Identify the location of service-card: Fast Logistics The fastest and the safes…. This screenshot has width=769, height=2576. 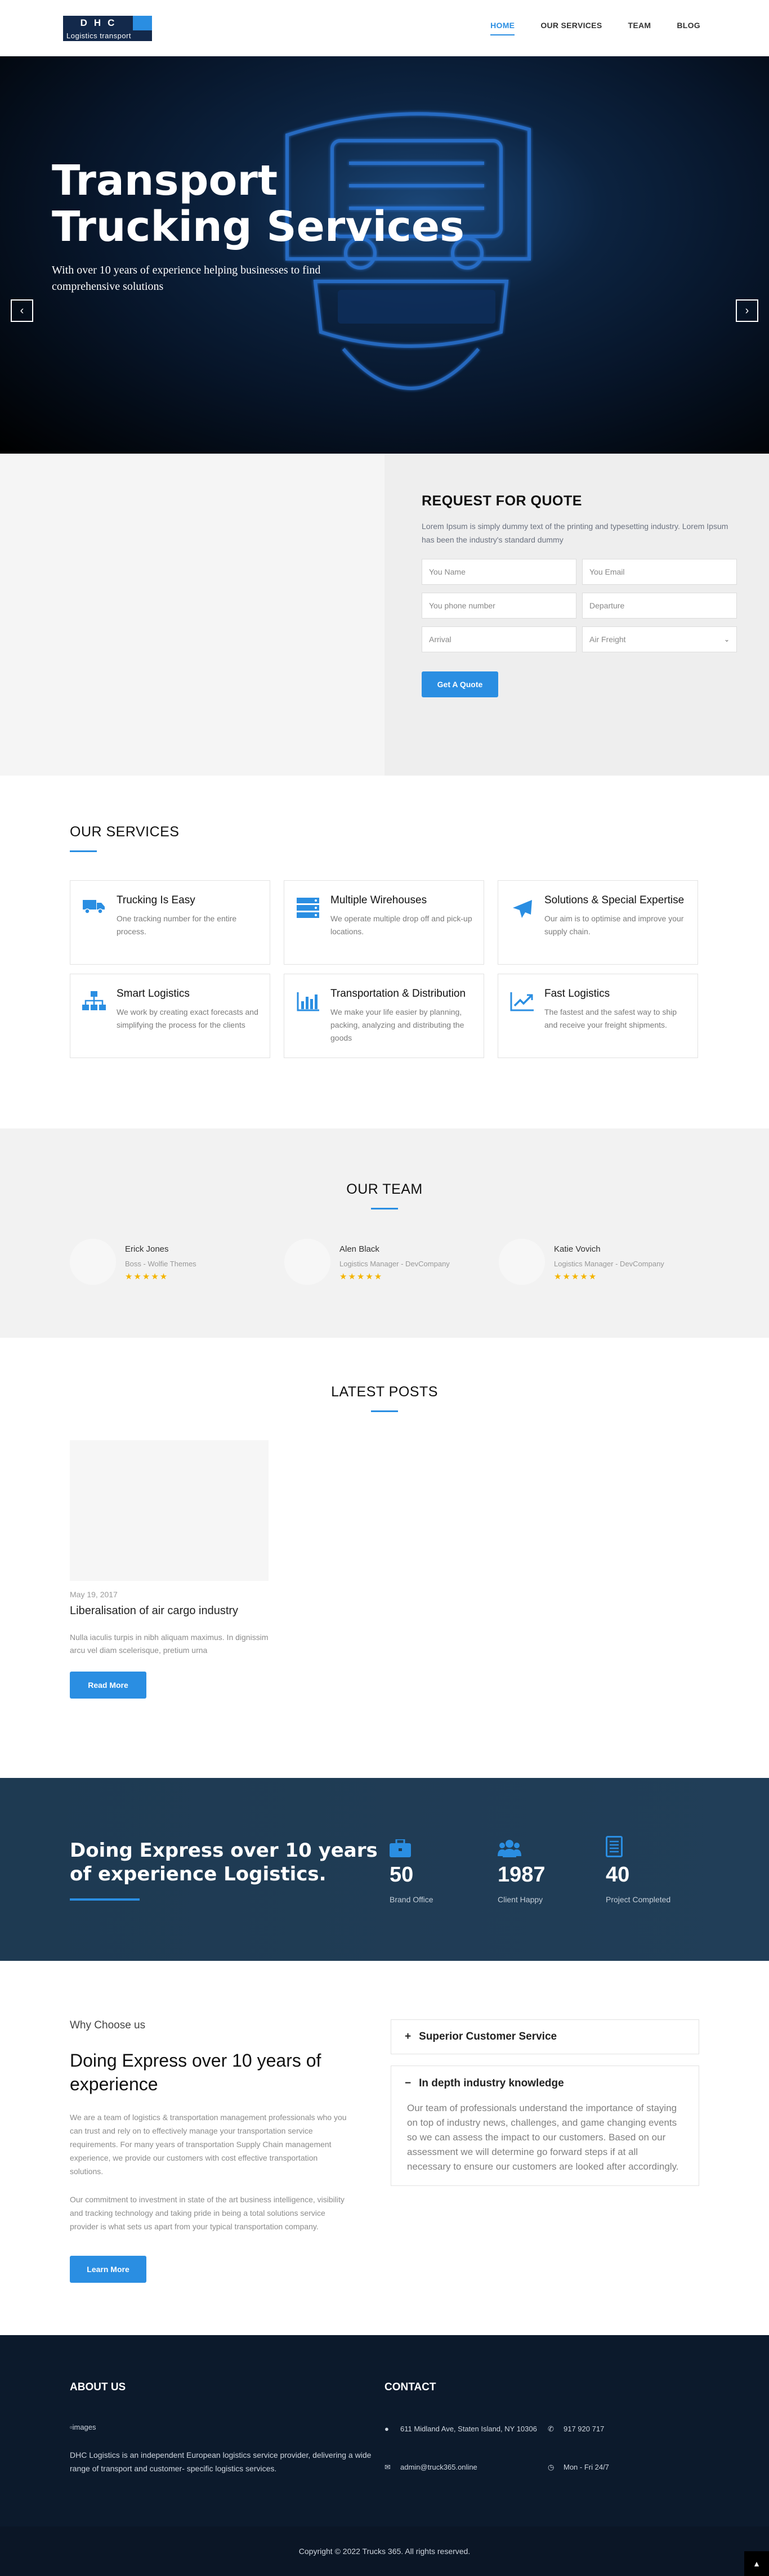
(598, 1016).